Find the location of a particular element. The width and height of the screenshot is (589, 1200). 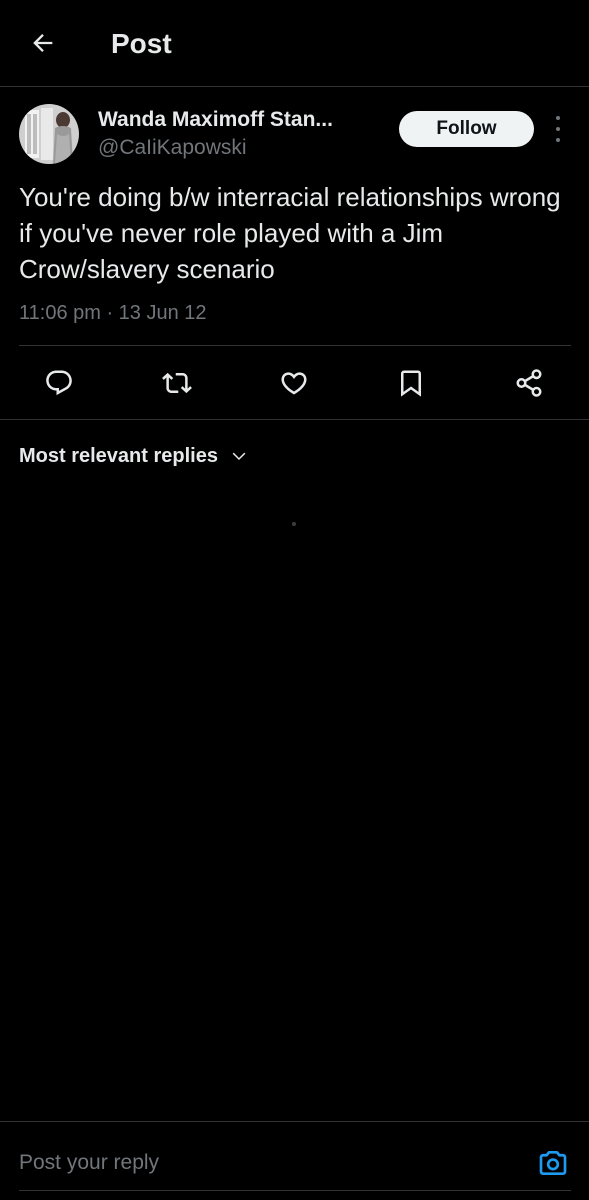

share-button is located at coordinates (529, 383).